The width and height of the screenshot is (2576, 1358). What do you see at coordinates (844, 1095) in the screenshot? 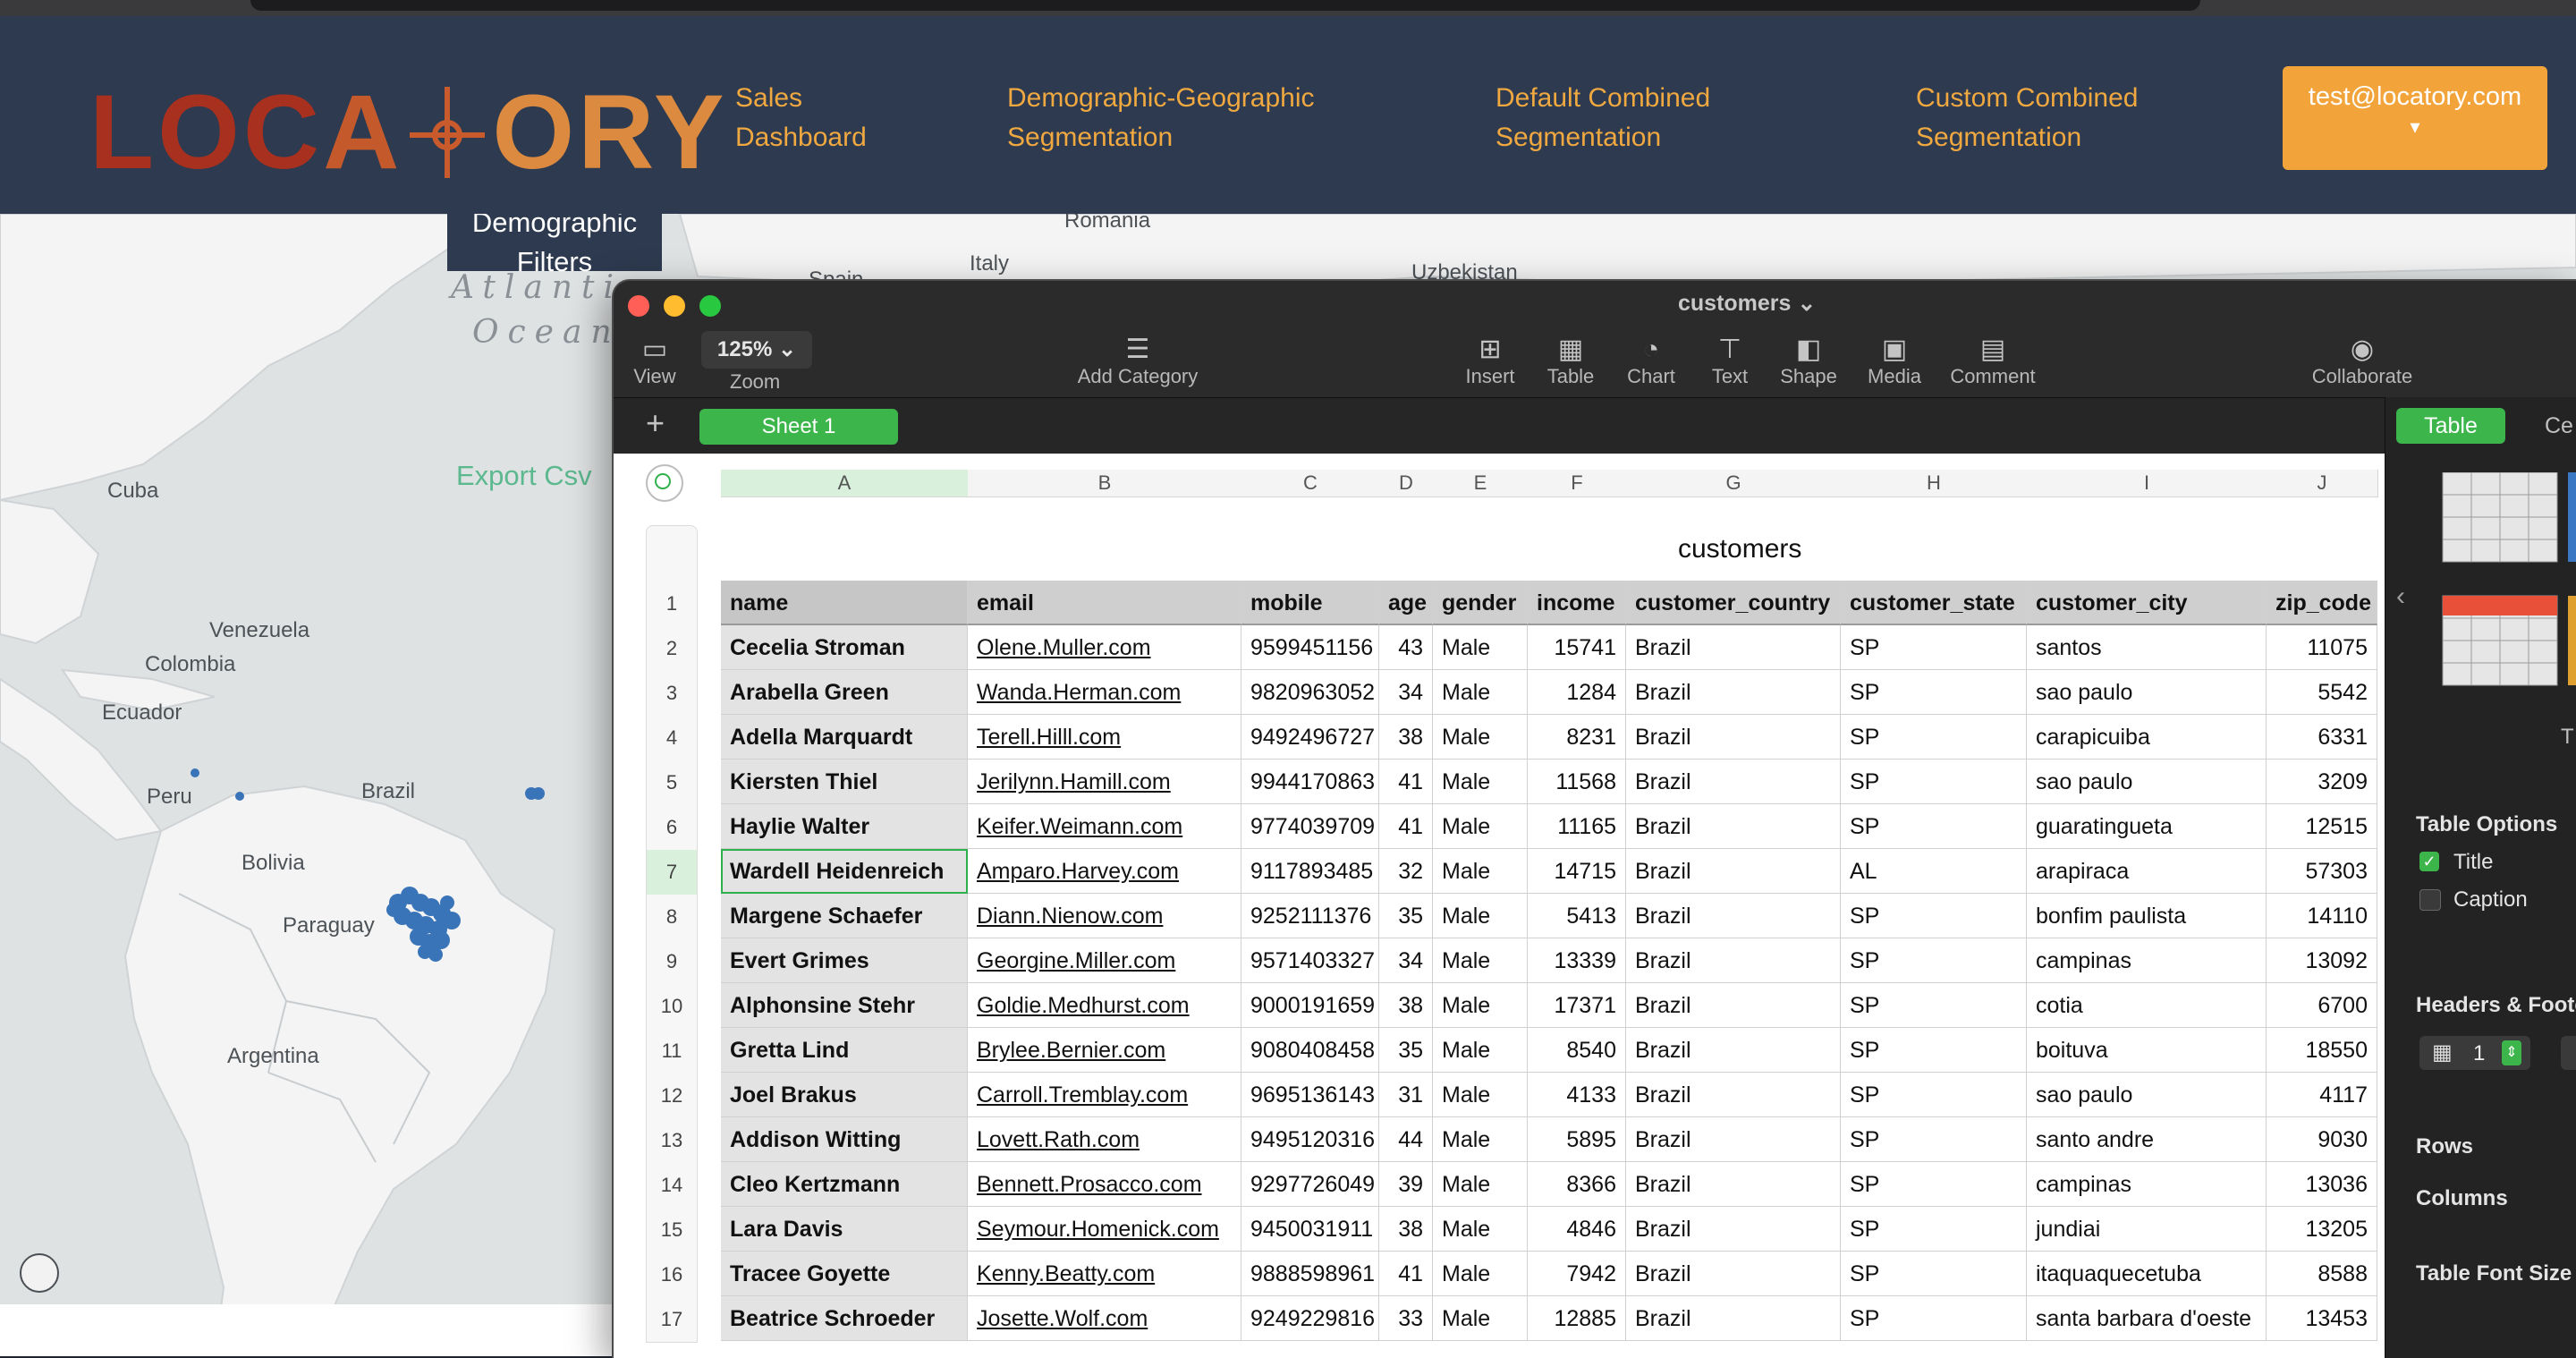
I see `cell-name: Joel Brakus` at bounding box center [844, 1095].